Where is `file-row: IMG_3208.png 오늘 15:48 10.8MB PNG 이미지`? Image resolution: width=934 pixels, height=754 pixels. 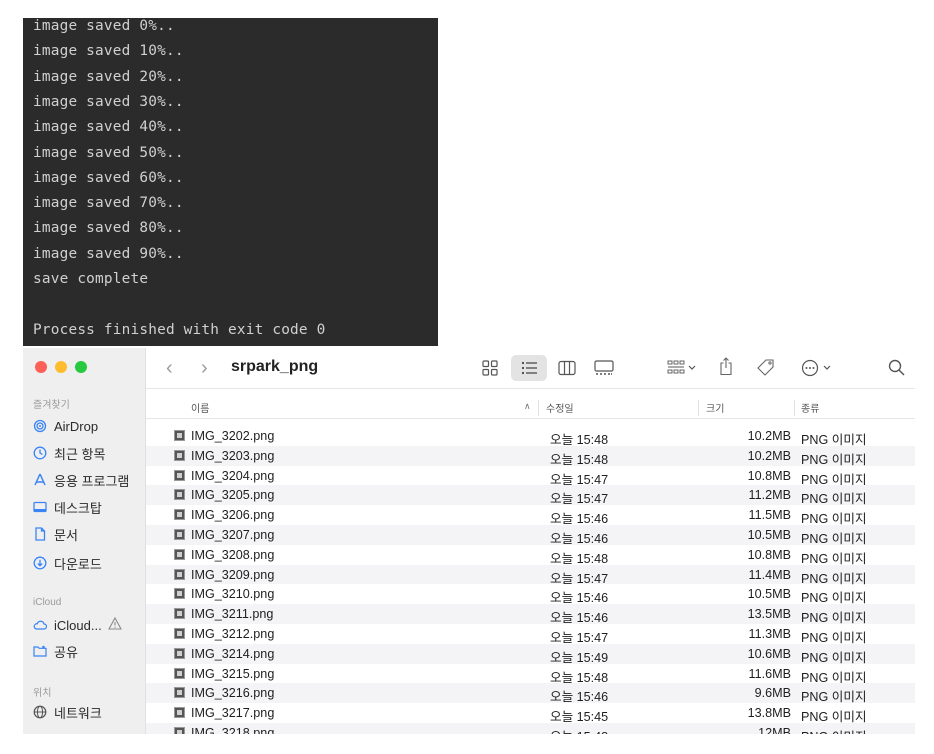 file-row: IMG_3208.png 오늘 15:48 10.8MB PNG 이미지 is located at coordinates (530, 555).